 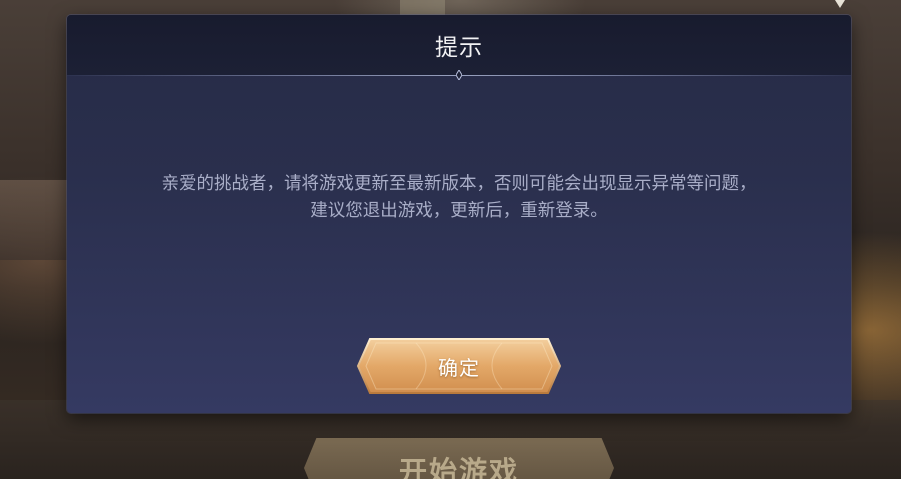 I want to click on start-game-label: 开始游戏, so click(x=458, y=467).